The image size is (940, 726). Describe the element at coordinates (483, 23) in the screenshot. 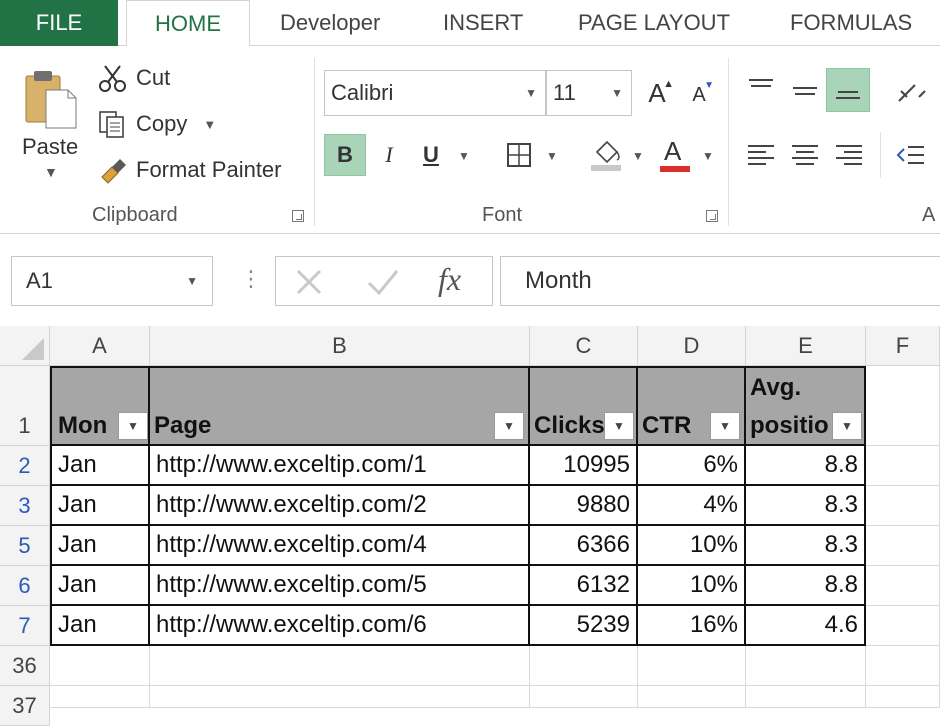

I see `tab-insert: INSERT` at that location.